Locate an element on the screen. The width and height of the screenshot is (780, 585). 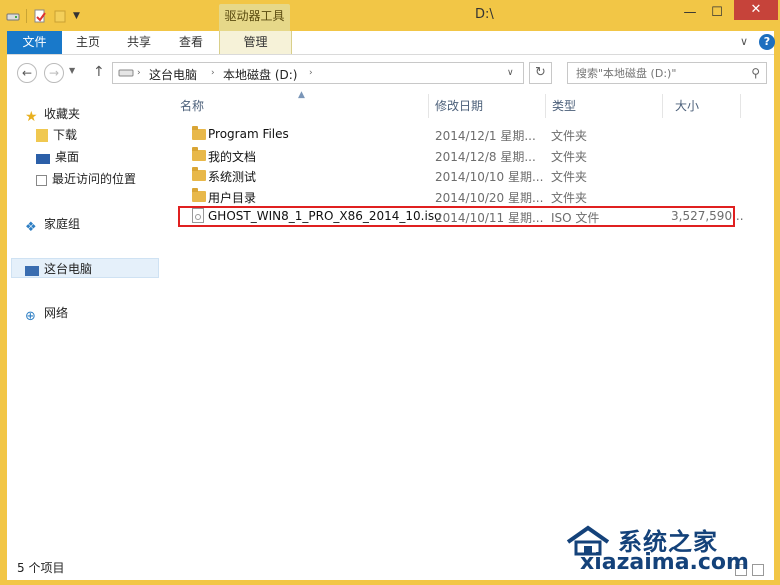
star-icon: ★ is located at coordinates (31, 117).